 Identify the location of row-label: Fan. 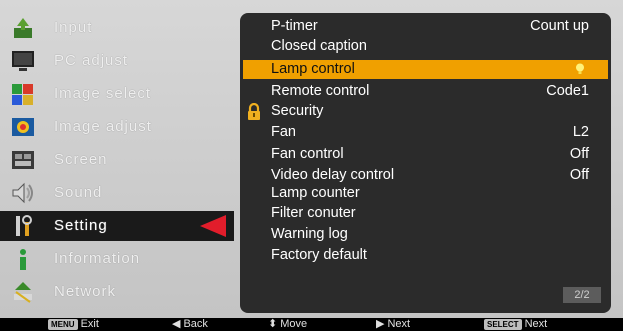
(283, 132).